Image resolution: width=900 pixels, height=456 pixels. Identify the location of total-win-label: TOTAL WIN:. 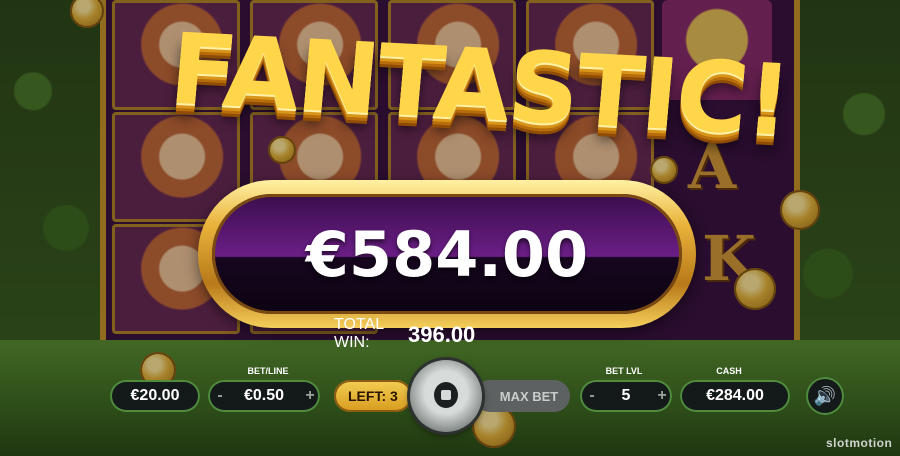
(359, 333).